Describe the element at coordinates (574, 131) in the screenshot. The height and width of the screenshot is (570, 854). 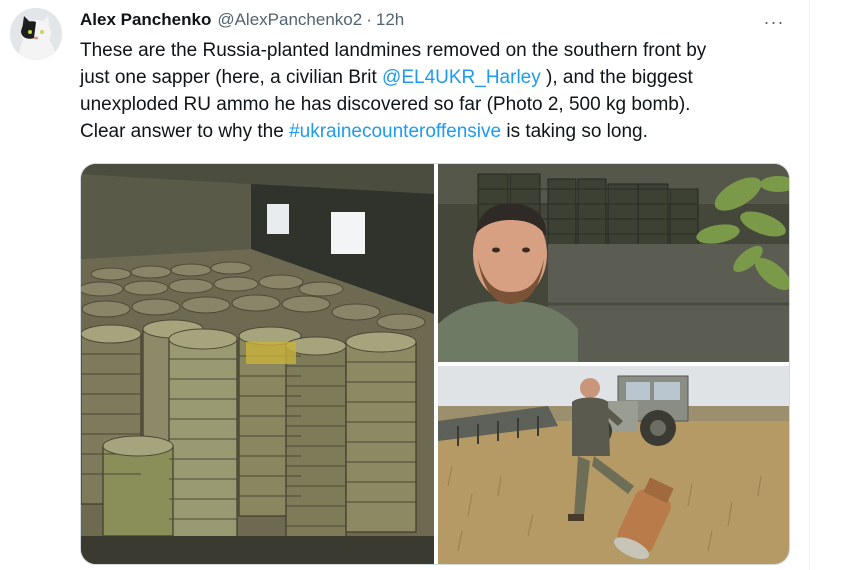
I see `tweet-text-segment: is taking so long.` at that location.